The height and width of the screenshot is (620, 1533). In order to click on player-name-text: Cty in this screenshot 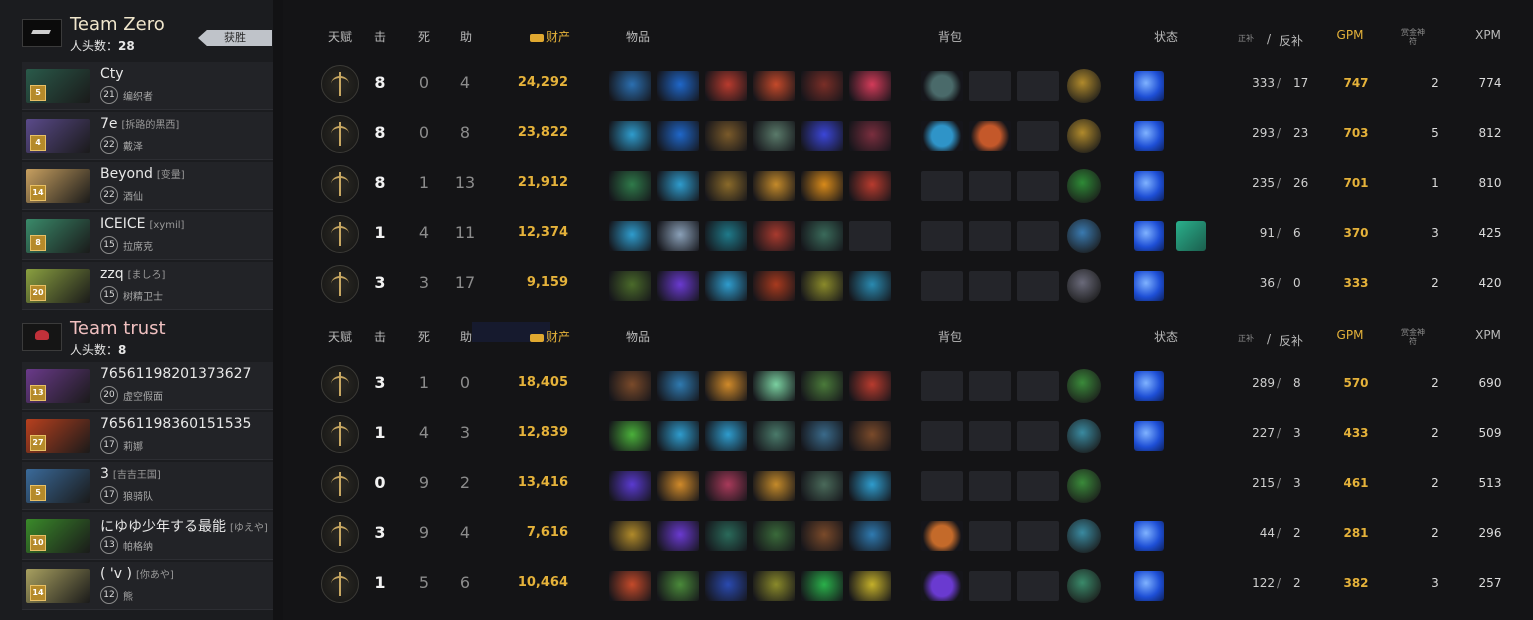, I will do `click(112, 74)`.